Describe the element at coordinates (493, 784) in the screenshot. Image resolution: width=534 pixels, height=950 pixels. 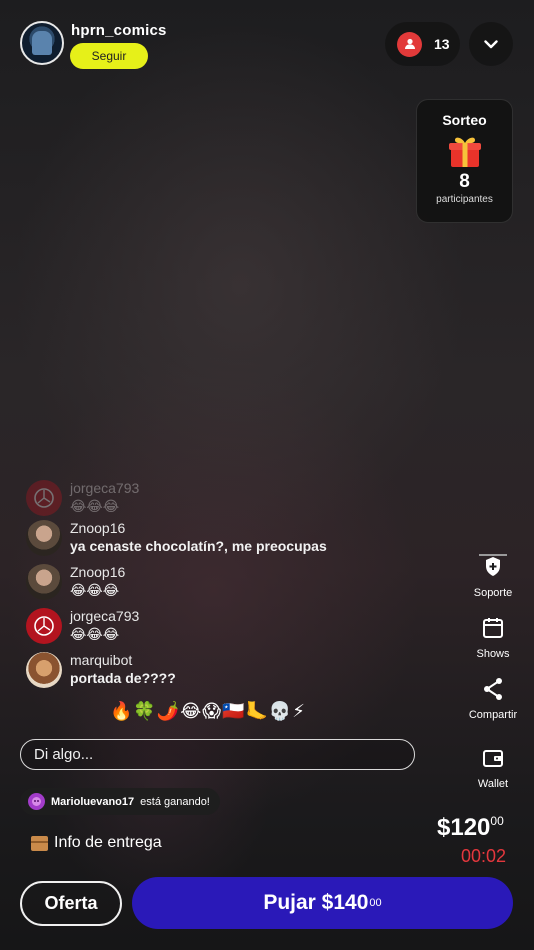
I see `wallet-label: Wallet` at that location.